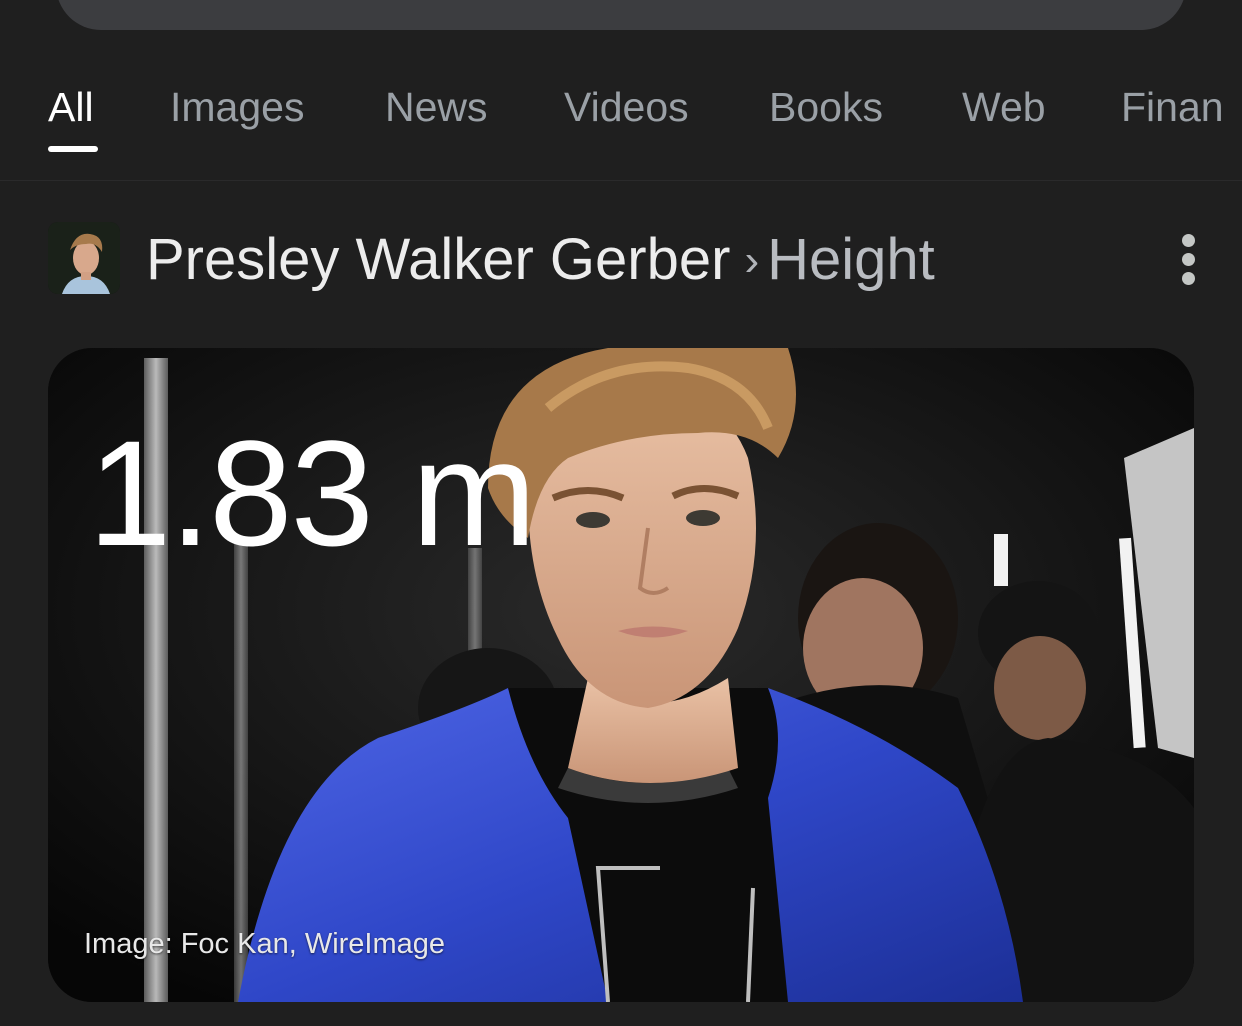  What do you see at coordinates (436, 107) in the screenshot?
I see `tab-news: News` at bounding box center [436, 107].